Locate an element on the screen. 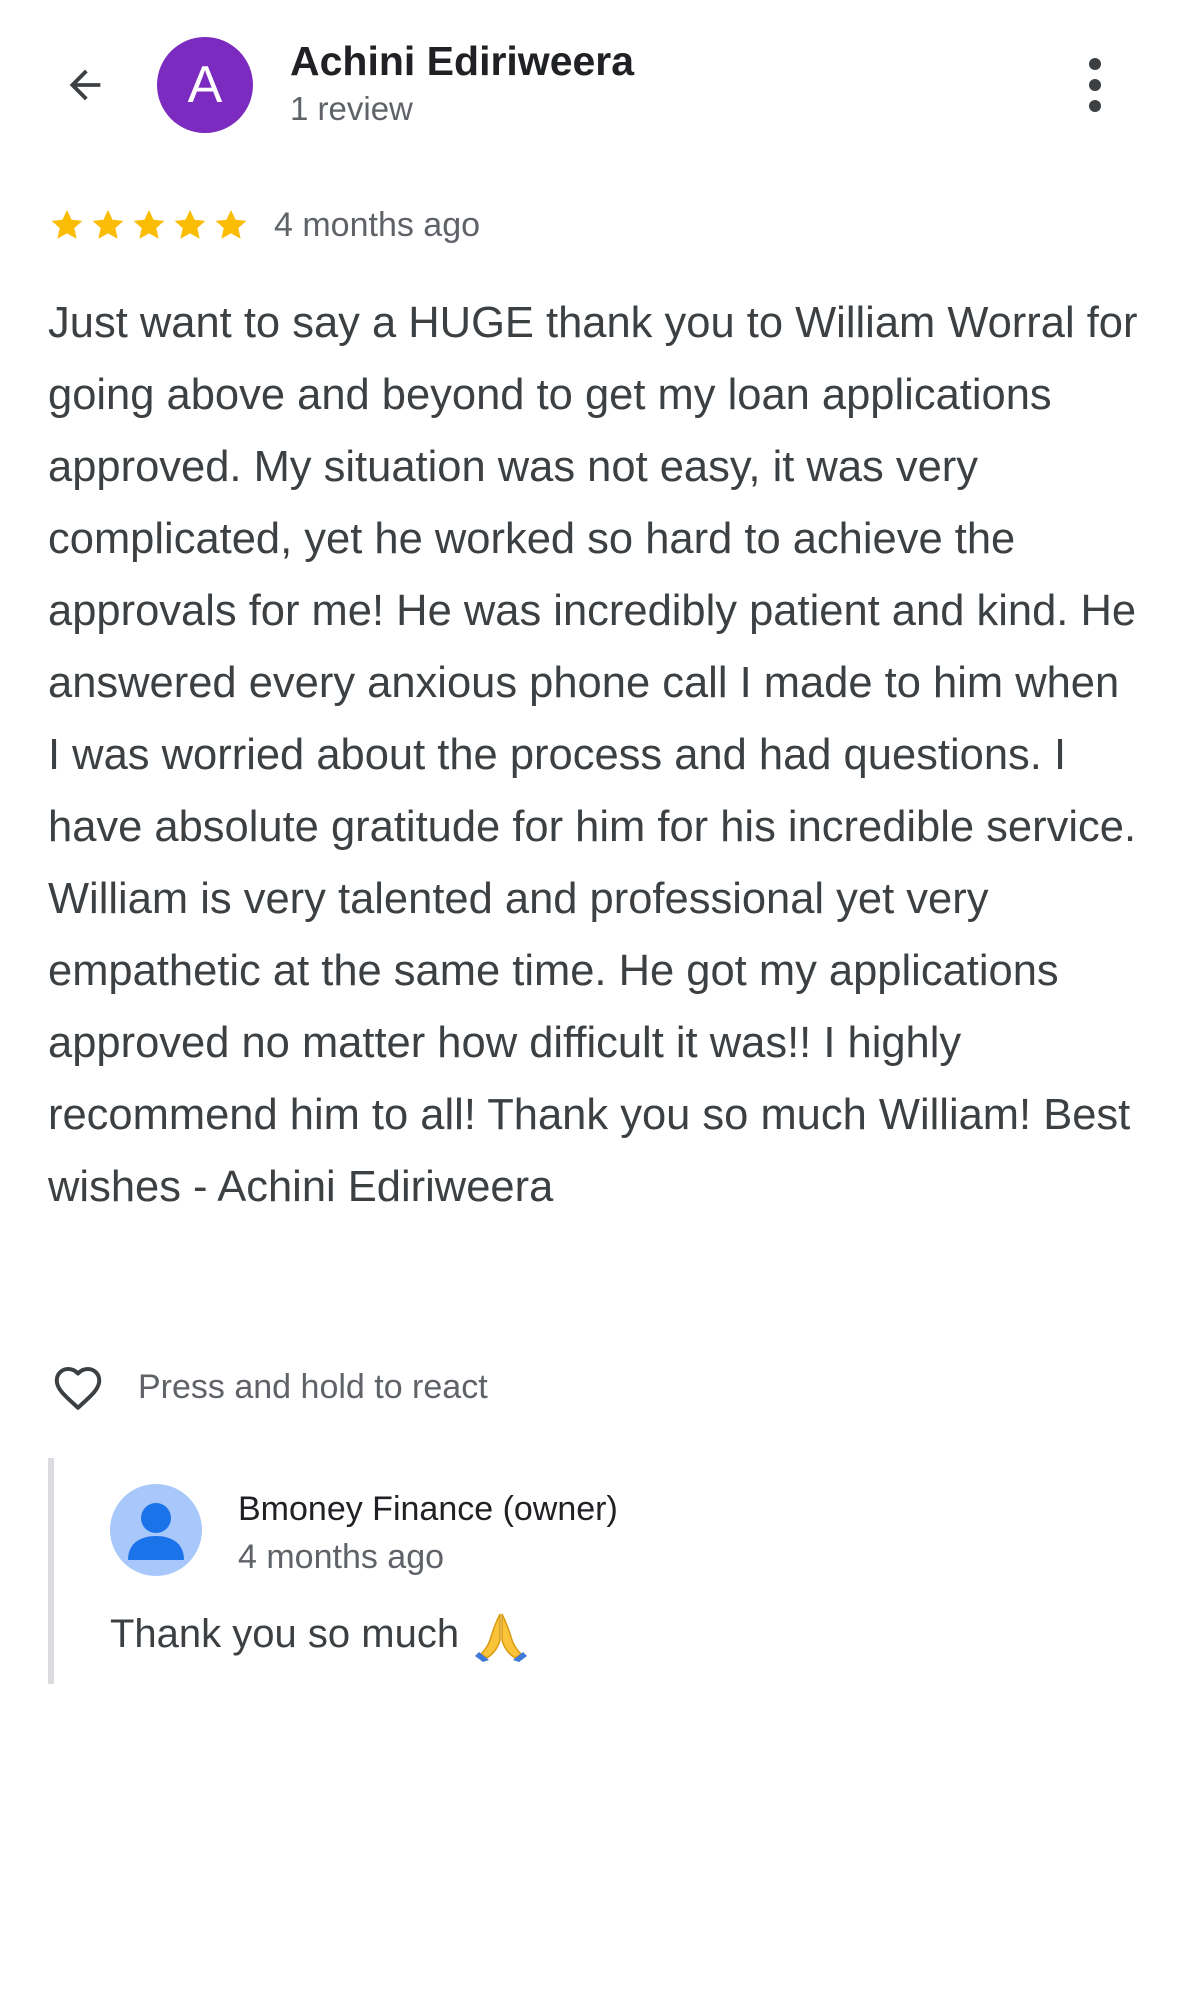 Image resolution: width=1179 pixels, height=2011 pixels. review-date: 4 months ago is located at coordinates (377, 224).